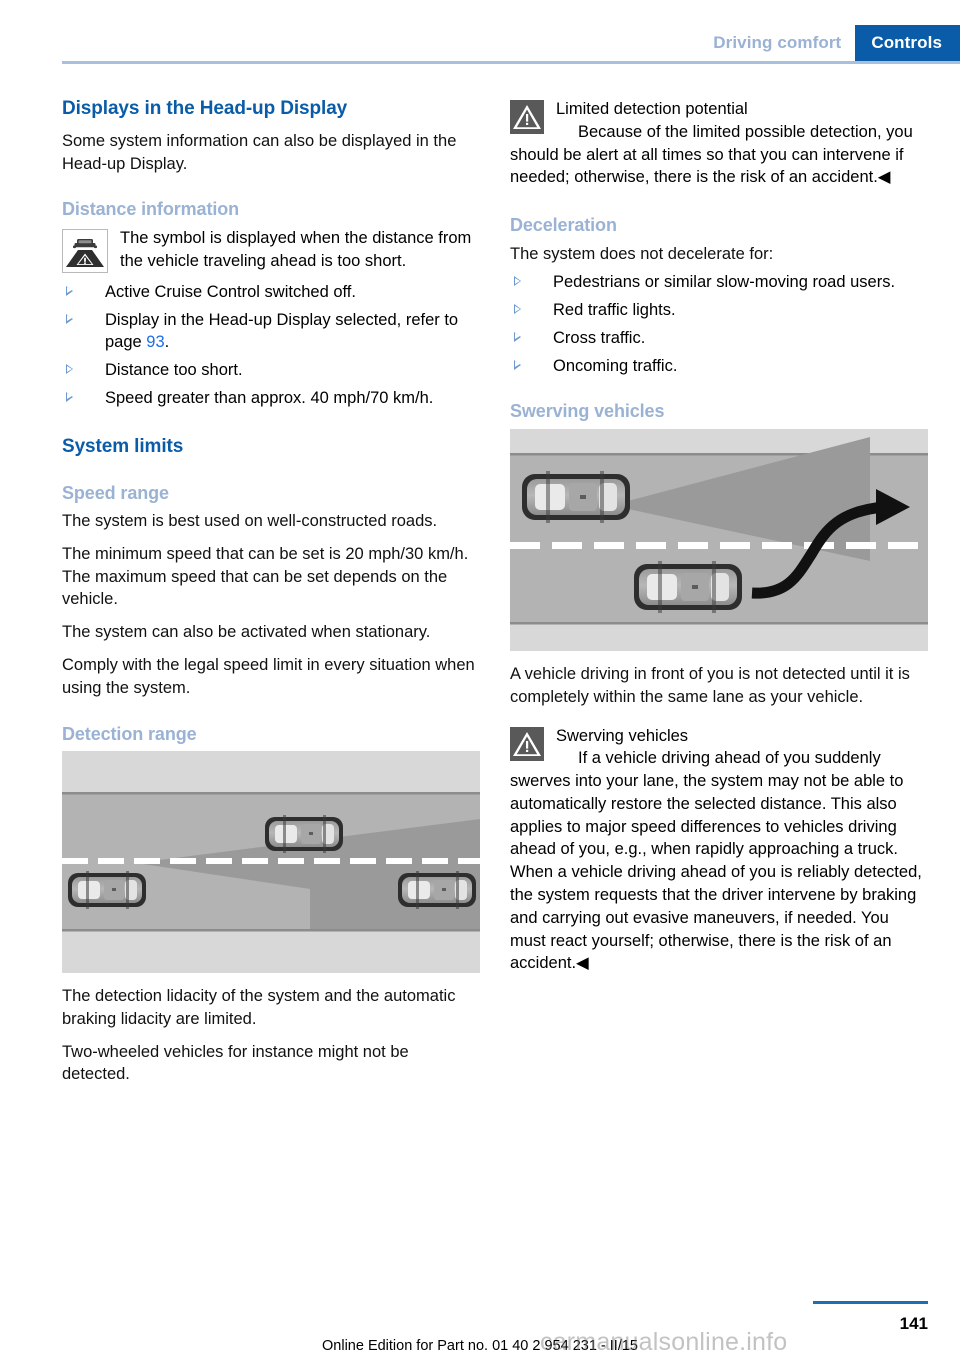 The width and height of the screenshot is (960, 1362). Describe the element at coordinates (615, 365) in the screenshot. I see `list-item-text: Oncoming traffic.` at that location.